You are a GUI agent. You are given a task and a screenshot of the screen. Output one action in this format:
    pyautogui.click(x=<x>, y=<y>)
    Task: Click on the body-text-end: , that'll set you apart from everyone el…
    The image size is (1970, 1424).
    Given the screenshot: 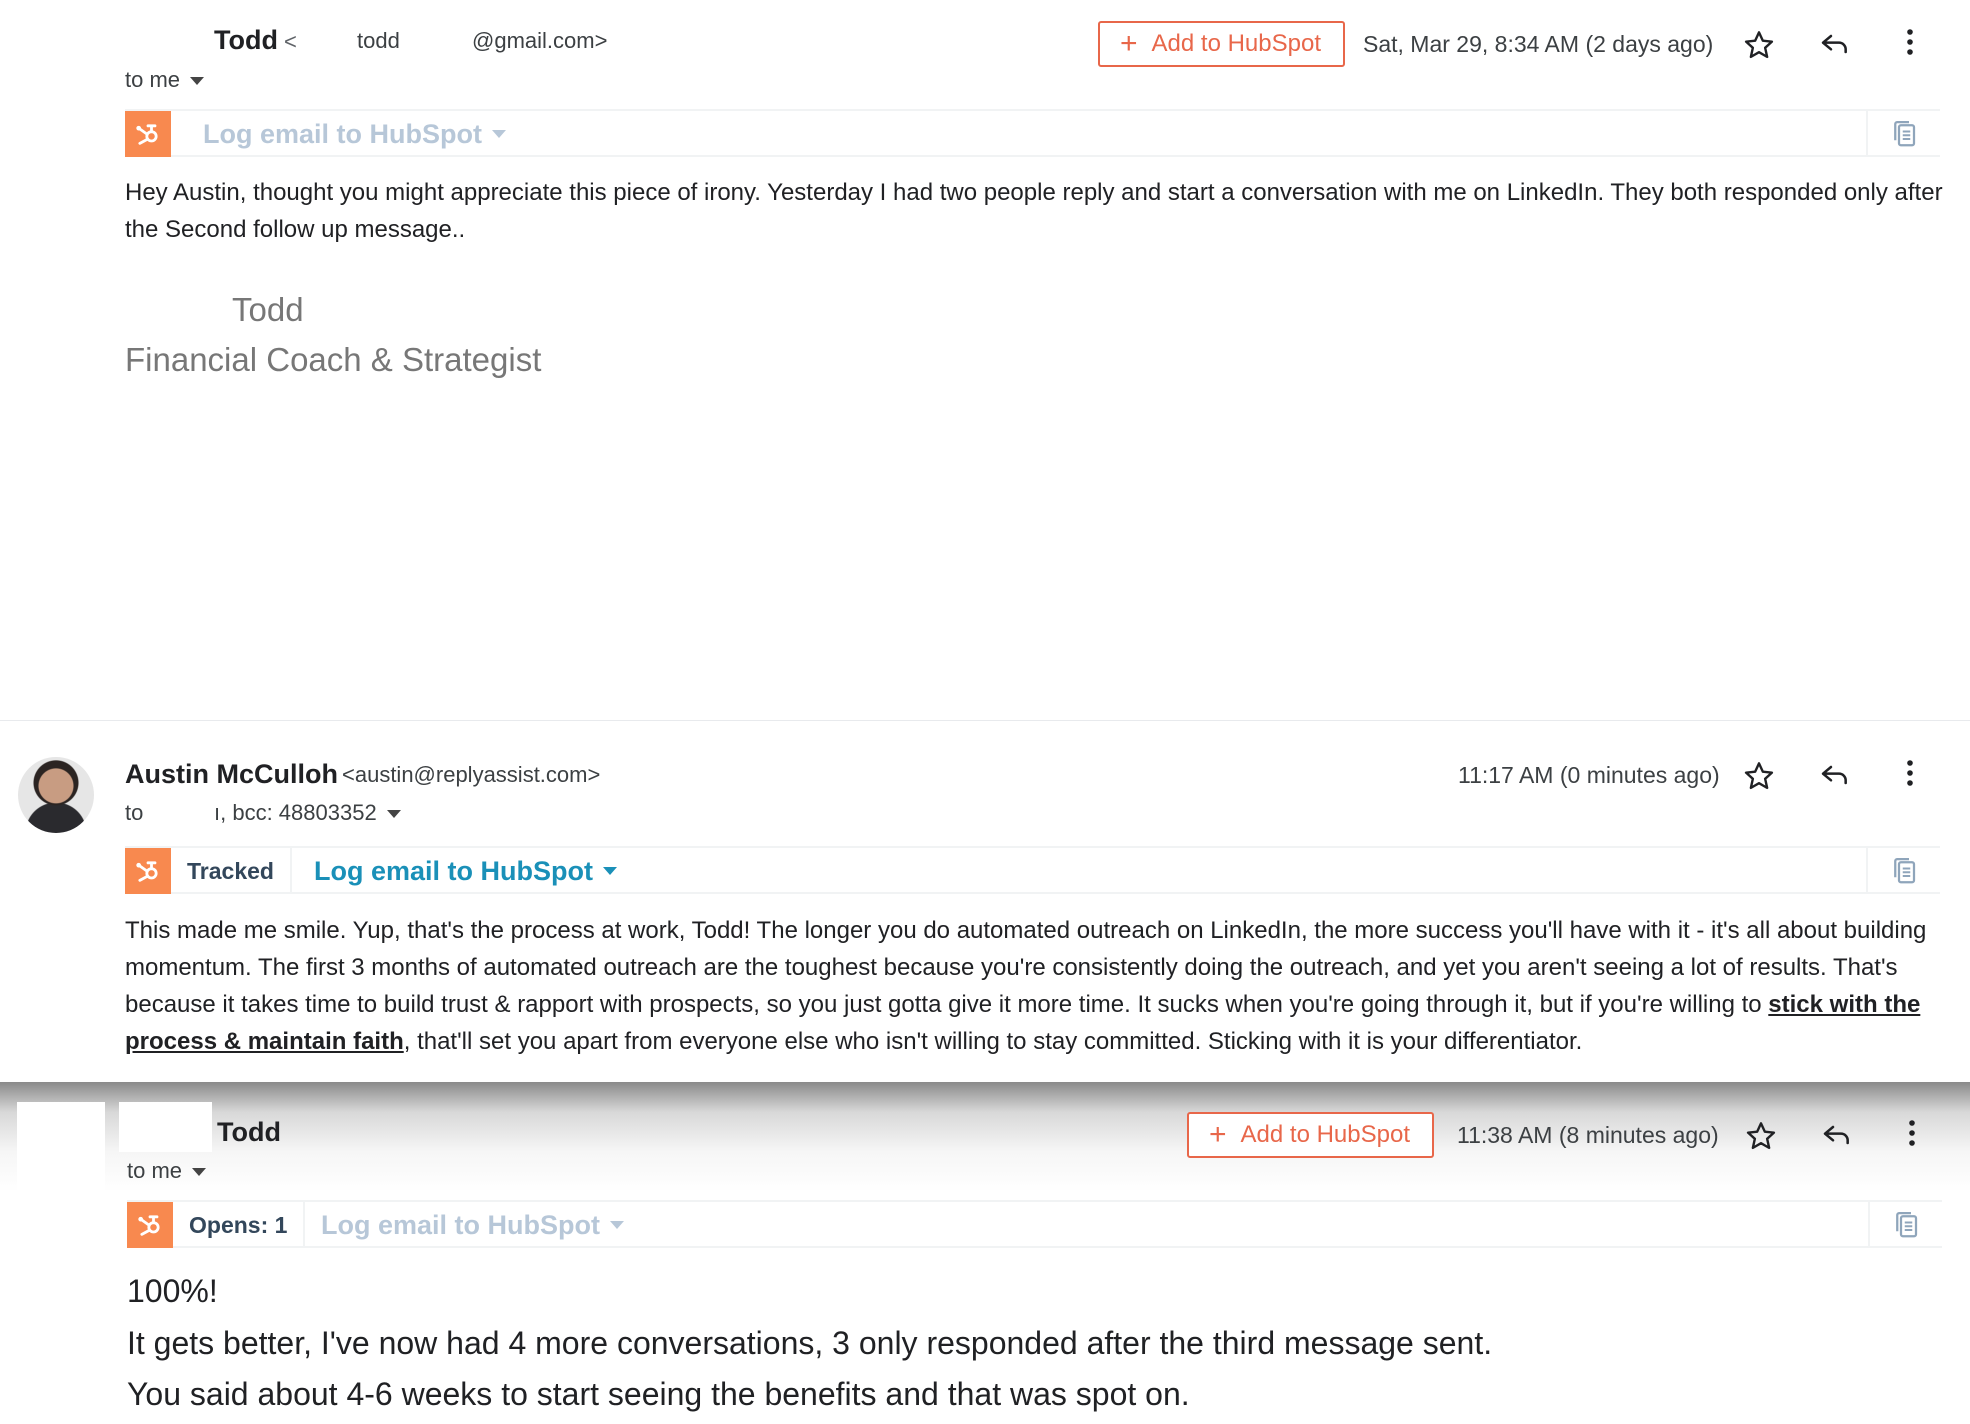 What is the action you would take?
    pyautogui.click(x=993, y=1041)
    